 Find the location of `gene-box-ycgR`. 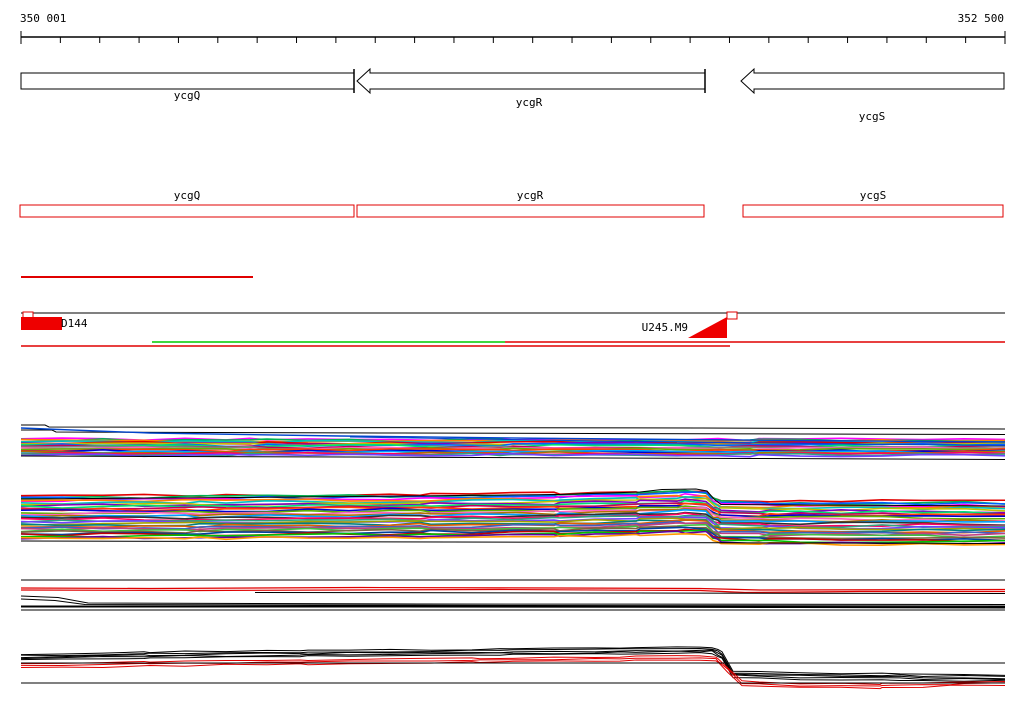

gene-box-ycgR is located at coordinates (530, 211).